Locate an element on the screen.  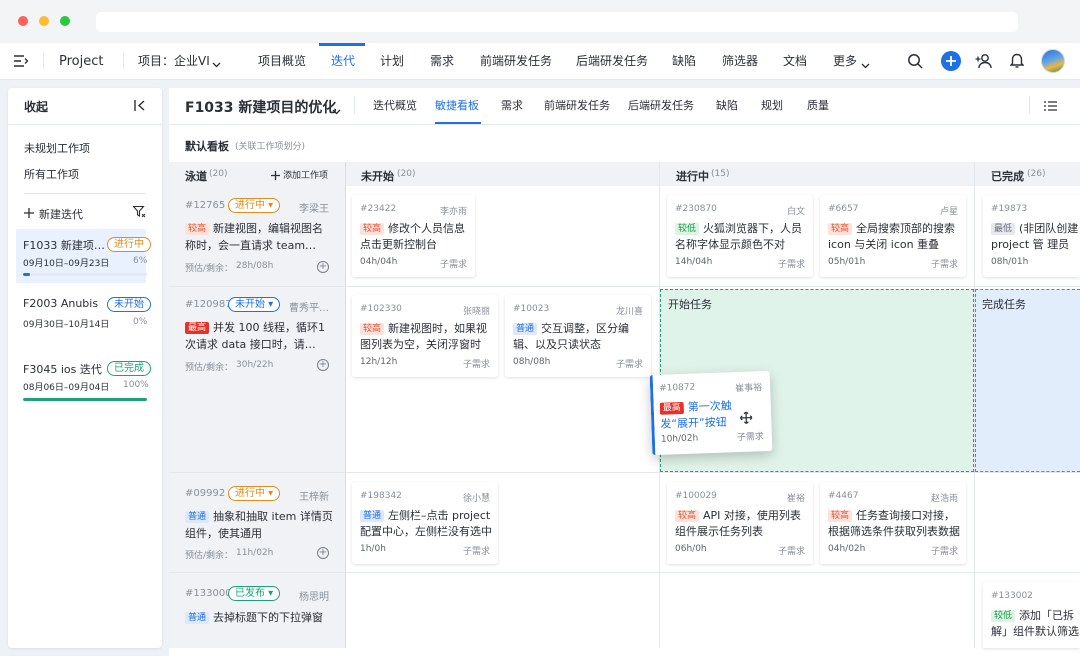
task-card: #23422 李亦雨 较高 修改个人员信息点击更新控制台 04h/04h 子需求 is located at coordinates (413, 236).